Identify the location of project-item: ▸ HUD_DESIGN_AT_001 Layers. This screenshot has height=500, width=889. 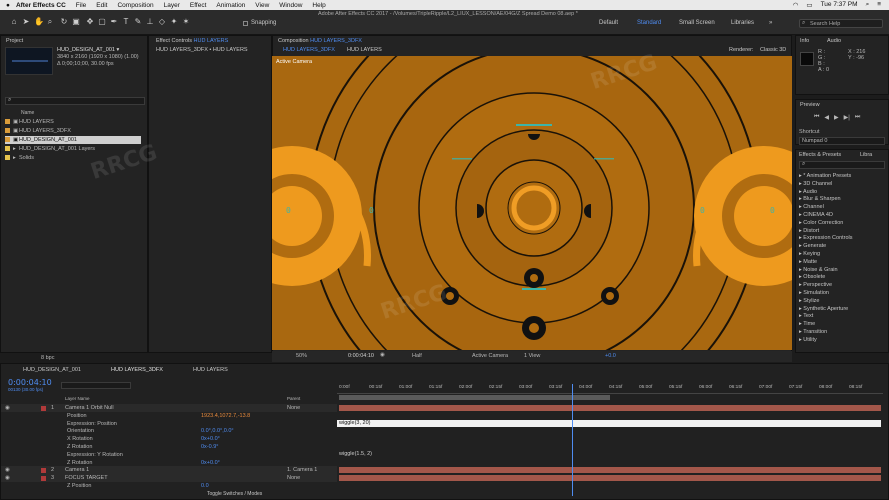
(75, 149).